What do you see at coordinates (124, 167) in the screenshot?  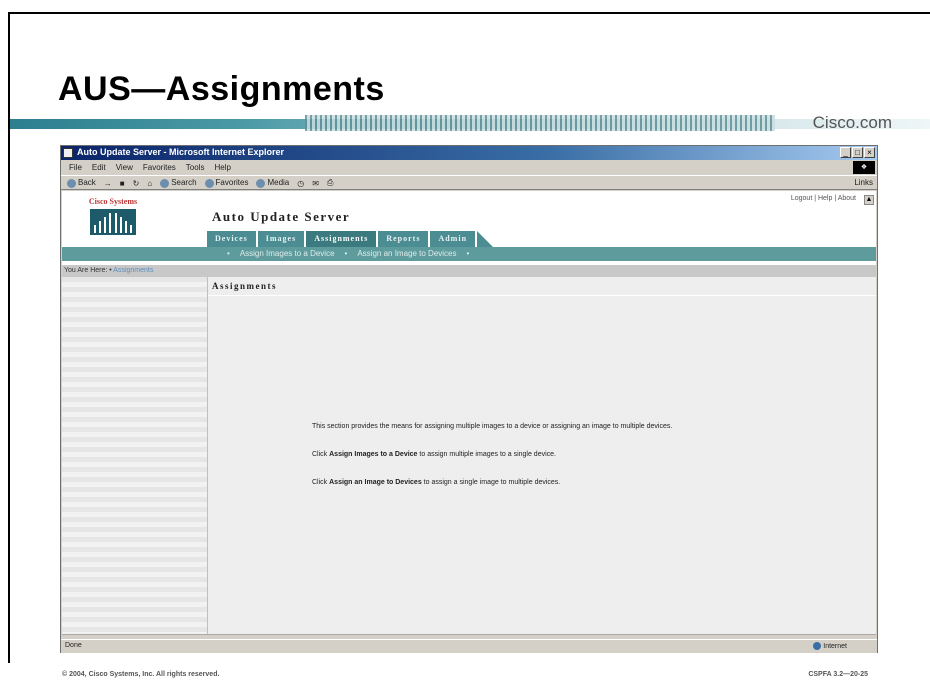 I see `menu-view: View` at bounding box center [124, 167].